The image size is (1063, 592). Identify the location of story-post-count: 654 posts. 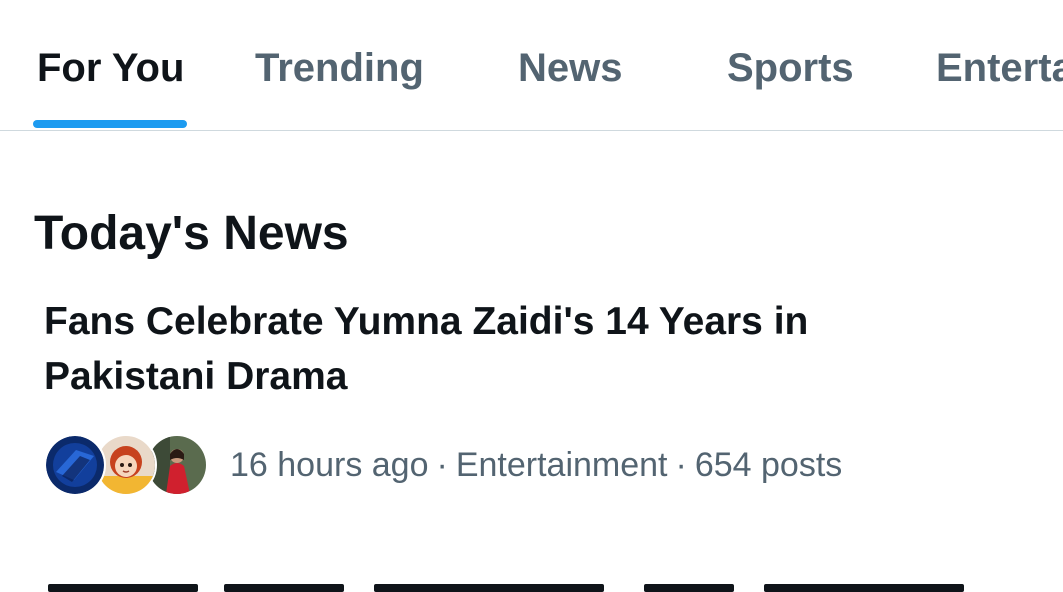
(768, 465).